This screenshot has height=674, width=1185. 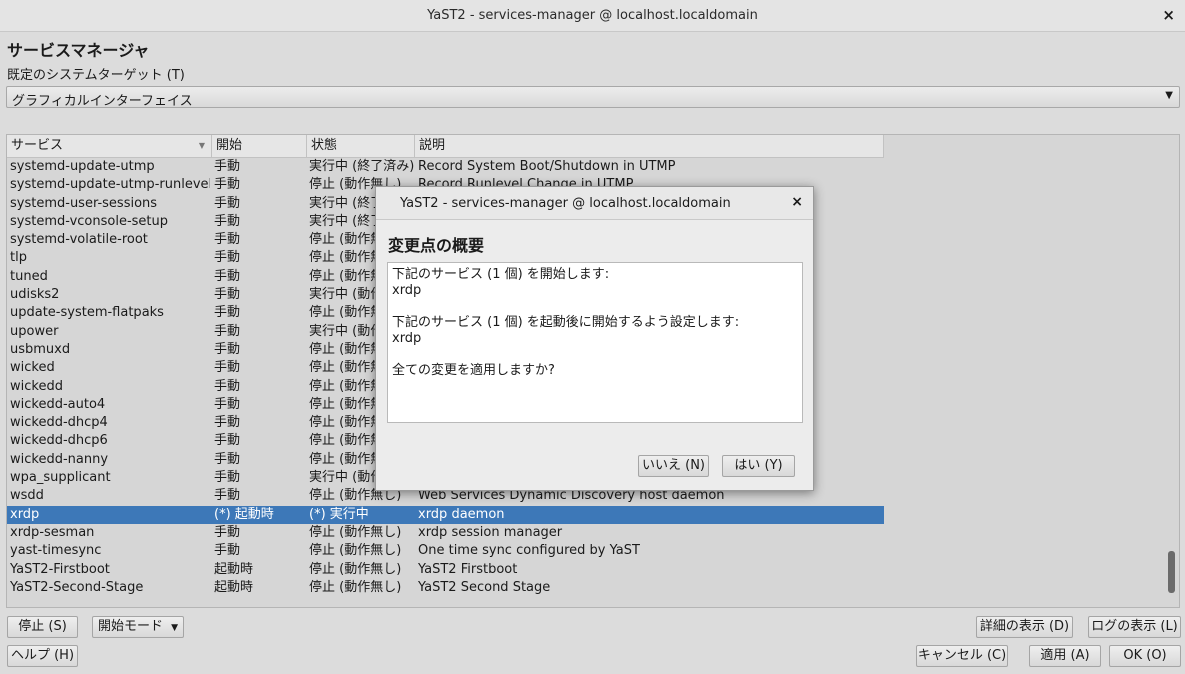 I want to click on description-cell: YaST2 Second Stage, so click(x=484, y=587).